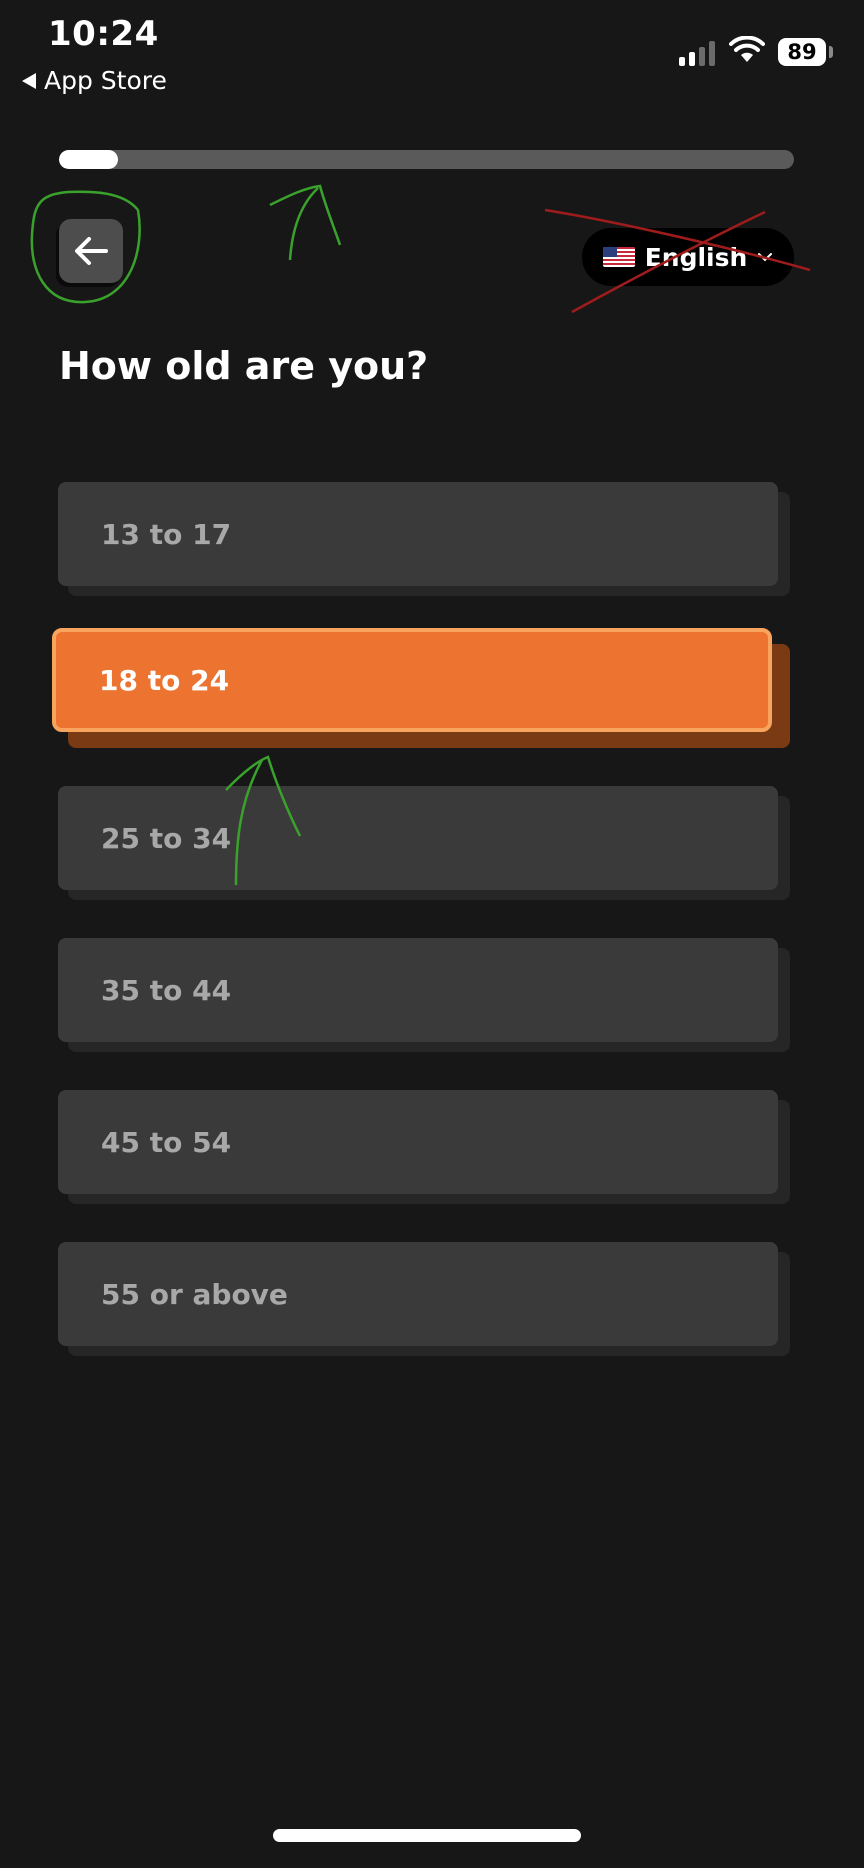 Image resolution: width=864 pixels, height=1868 pixels. What do you see at coordinates (747, 49) in the screenshot?
I see `wifi-icon` at bounding box center [747, 49].